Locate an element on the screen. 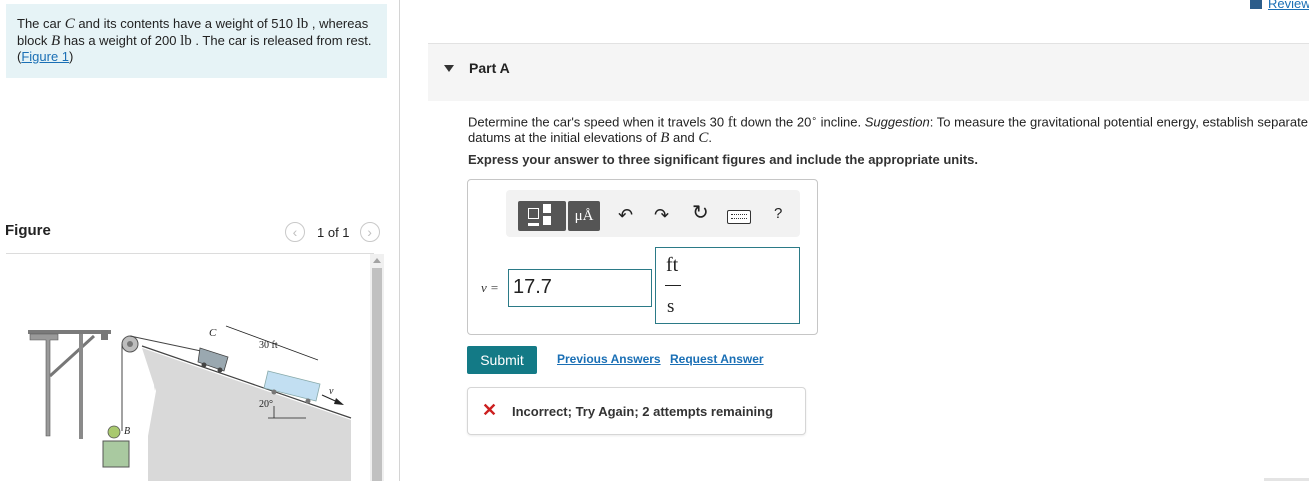 Image resolution: width=1309 pixels, height=481 pixels. review-link: Review is located at coordinates (1279, 5).